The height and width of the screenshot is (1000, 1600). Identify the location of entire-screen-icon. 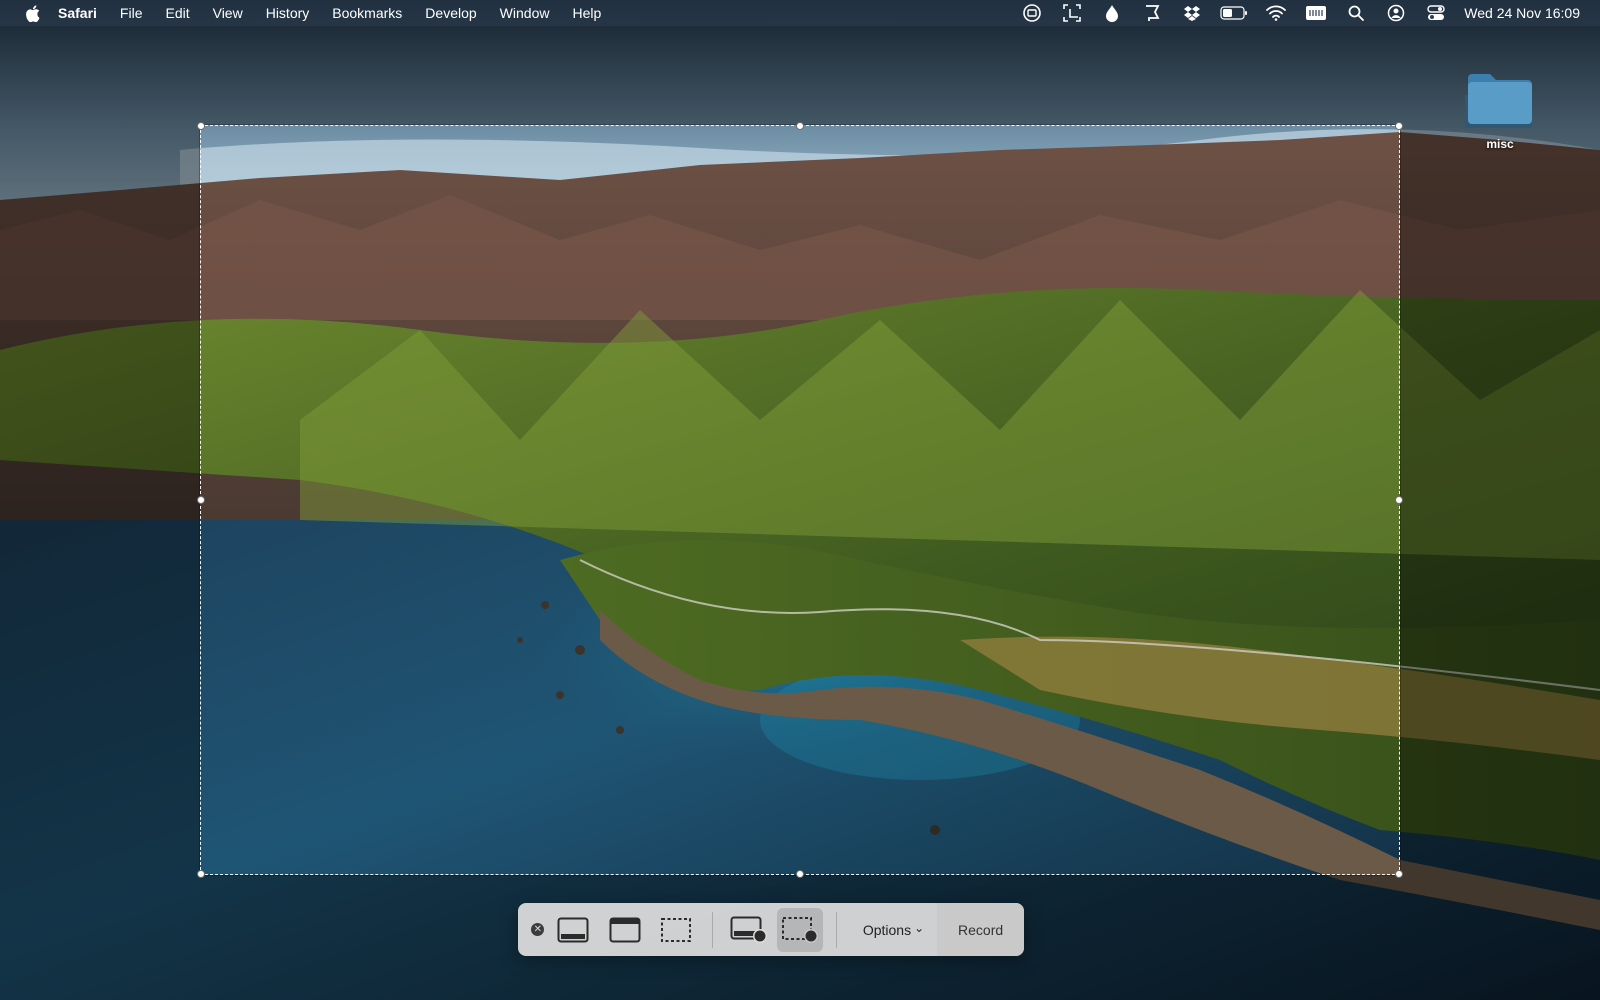
(573, 929).